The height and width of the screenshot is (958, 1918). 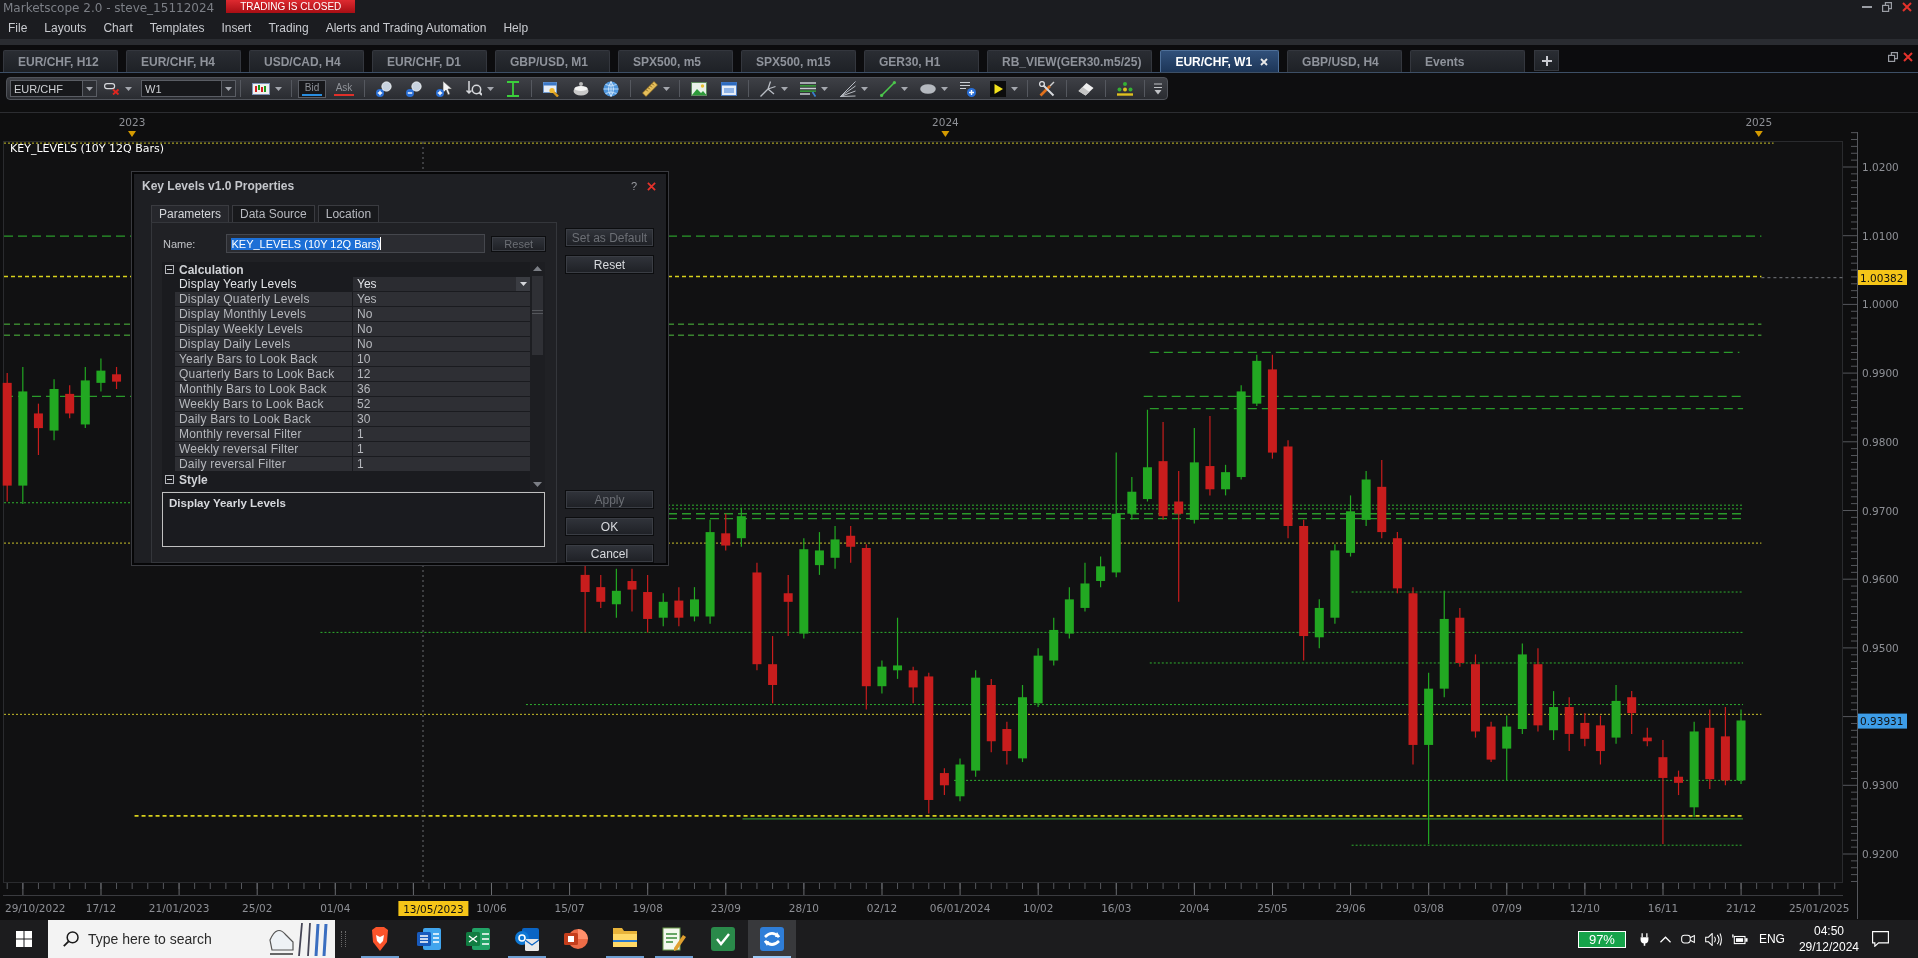 I want to click on property-name: Display Quaterly Levels, so click(x=263, y=299).